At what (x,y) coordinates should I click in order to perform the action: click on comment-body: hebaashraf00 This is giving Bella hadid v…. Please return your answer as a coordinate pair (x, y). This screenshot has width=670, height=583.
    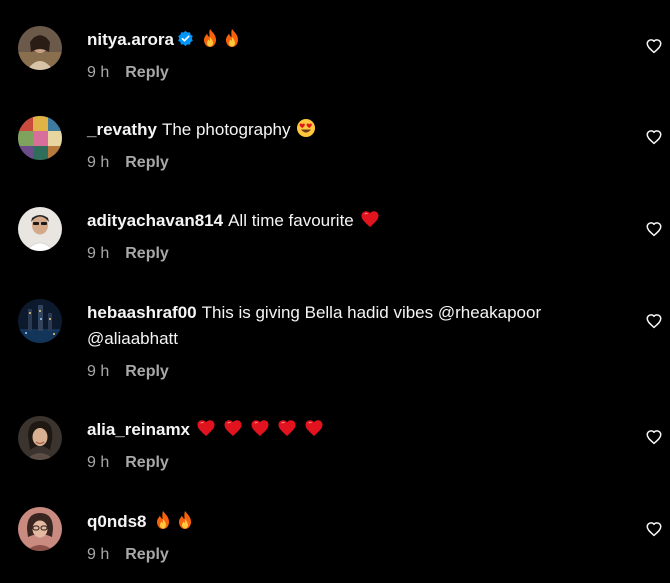
    Looking at the image, I should click on (352, 341).